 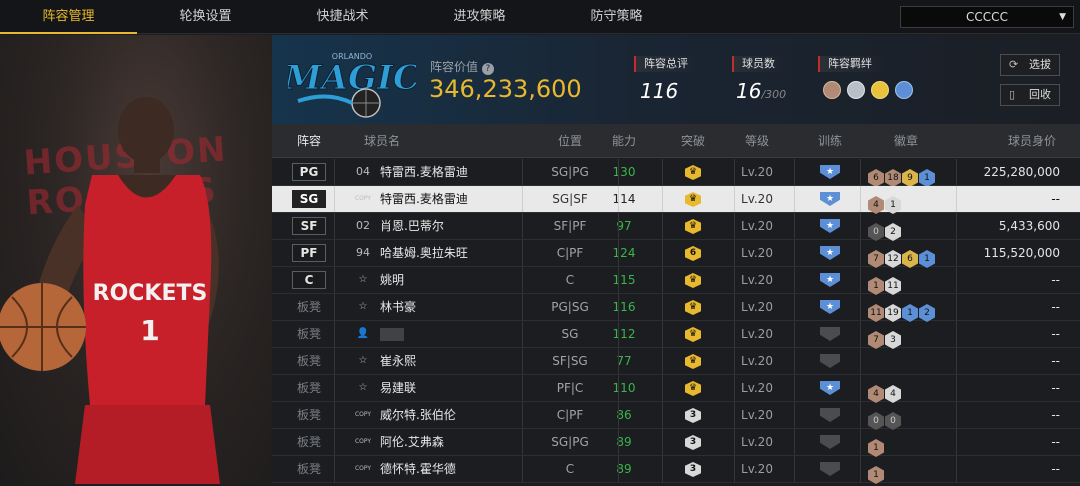 I want to click on table-row: C ☆ 姚明 C 115 ♛ Lv.20 ★ 1 11 --, so click(x=676, y=281).